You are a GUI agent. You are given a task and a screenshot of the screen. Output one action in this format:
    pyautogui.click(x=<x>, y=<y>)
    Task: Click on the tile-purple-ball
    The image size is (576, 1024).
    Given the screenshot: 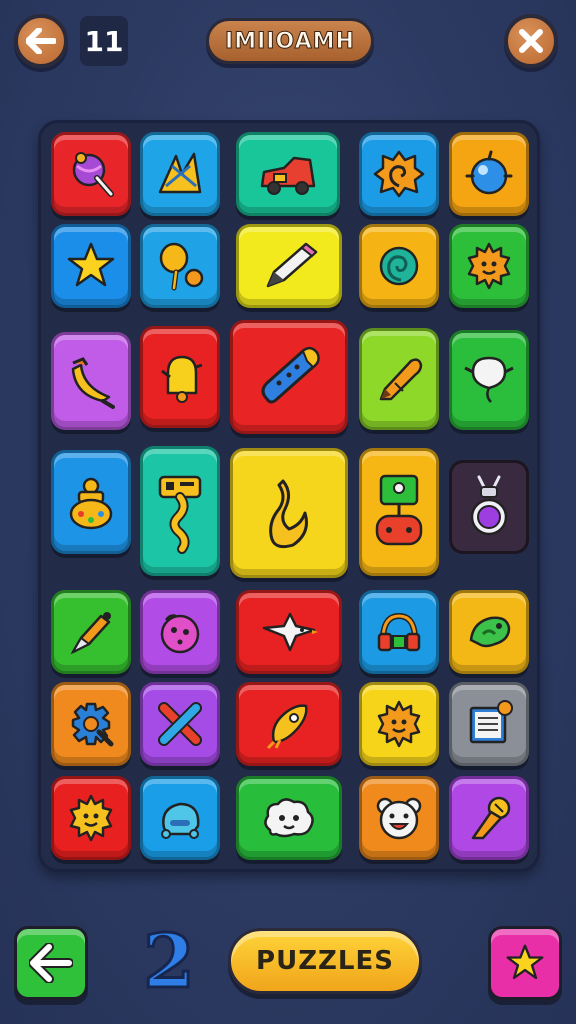 What is the action you would take?
    pyautogui.click(x=180, y=632)
    